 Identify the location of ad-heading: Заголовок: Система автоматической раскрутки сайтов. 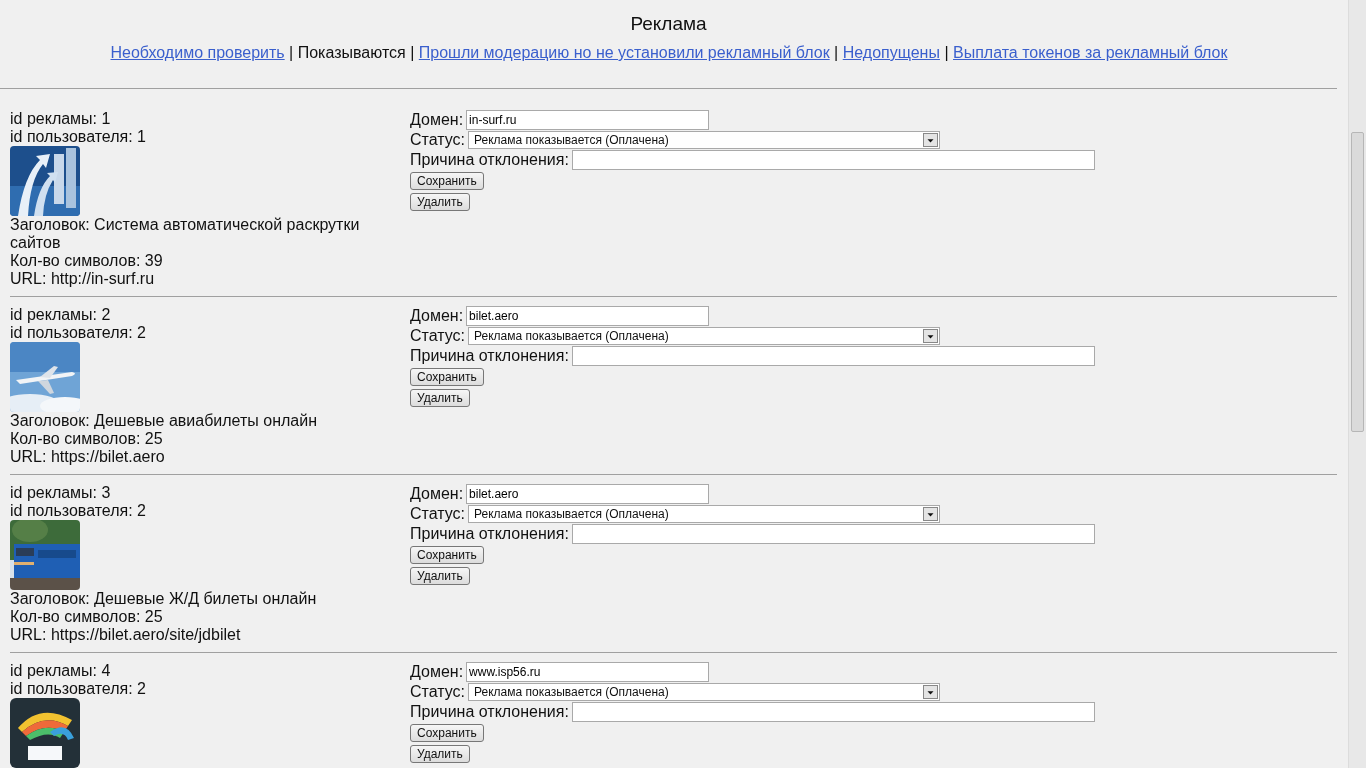
(185, 234).